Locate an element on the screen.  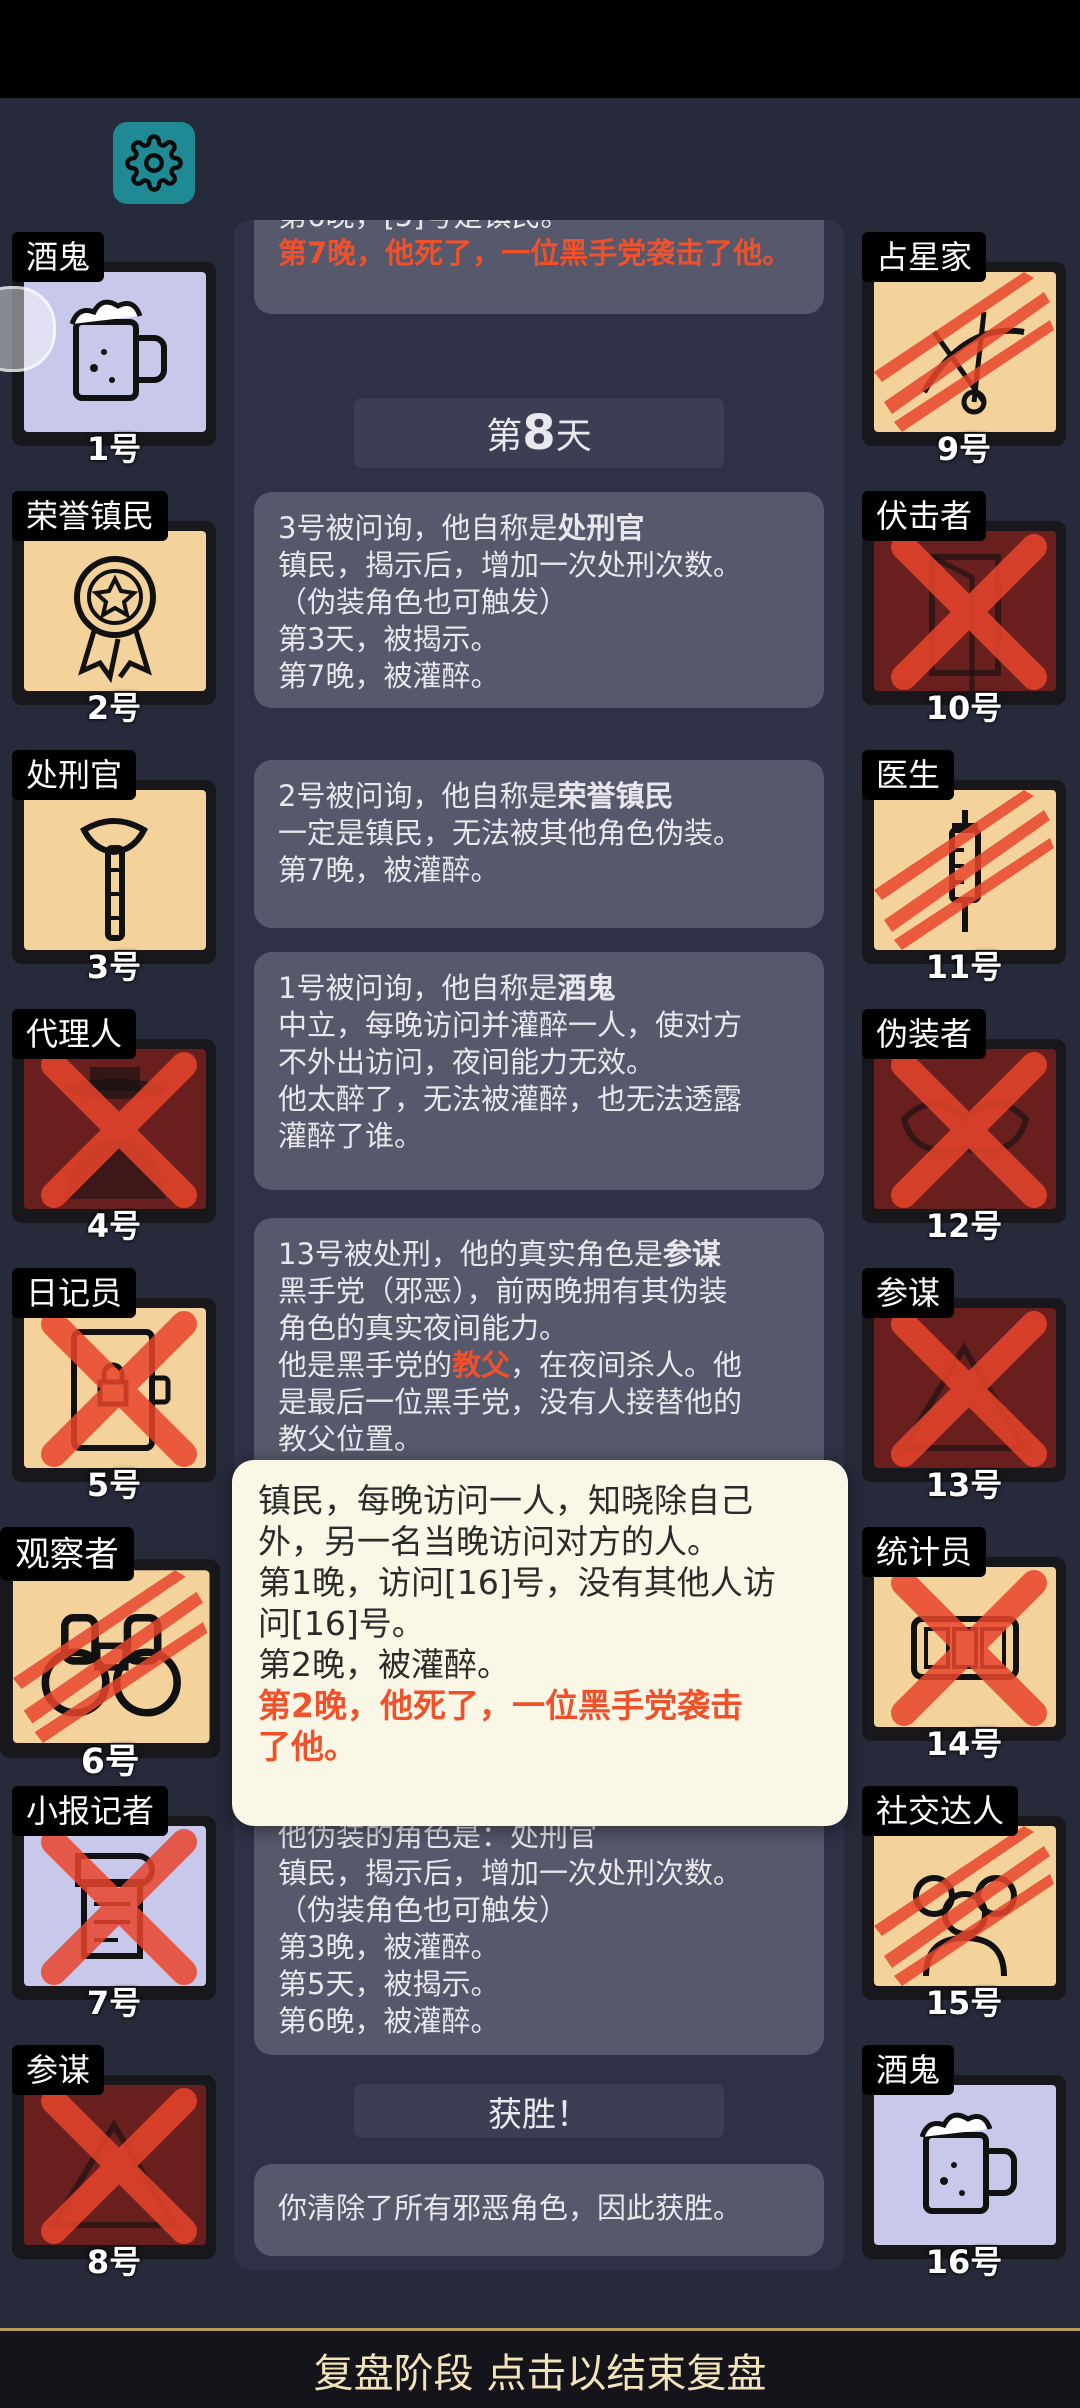
popup-death-text: 第2晚，他死了，一位黑手党袭击 is located at coordinates (500, 1705).